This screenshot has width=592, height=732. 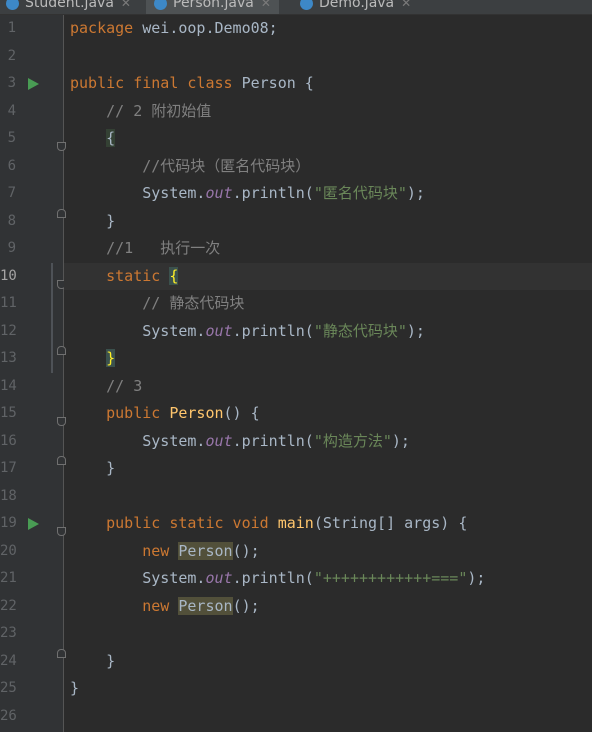 I want to click on code-line: //1 执行一次, so click(x=328, y=249).